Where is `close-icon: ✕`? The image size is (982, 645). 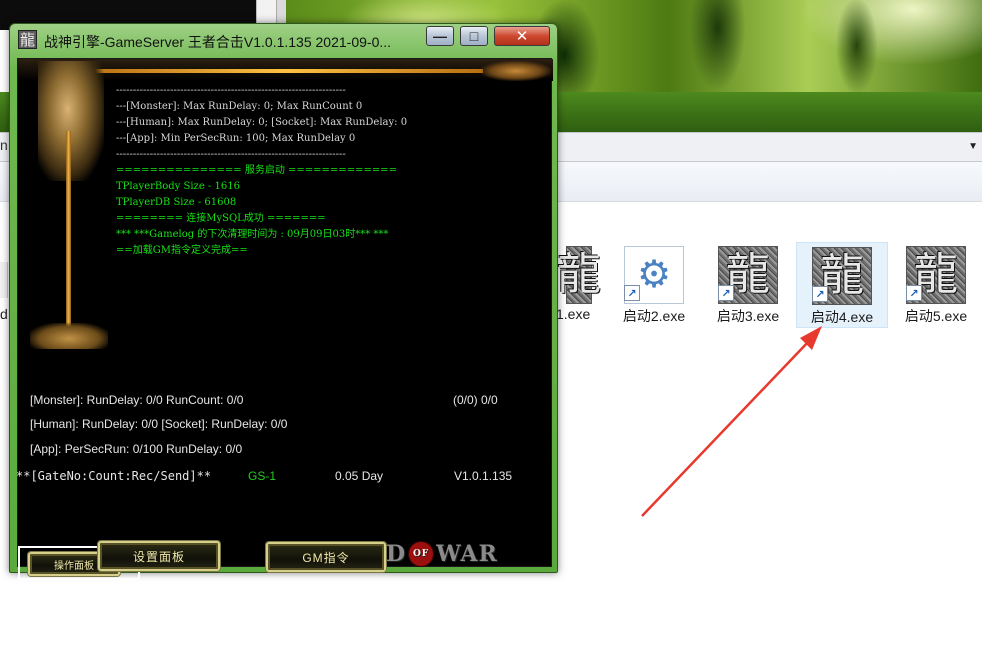 close-icon: ✕ is located at coordinates (522, 36).